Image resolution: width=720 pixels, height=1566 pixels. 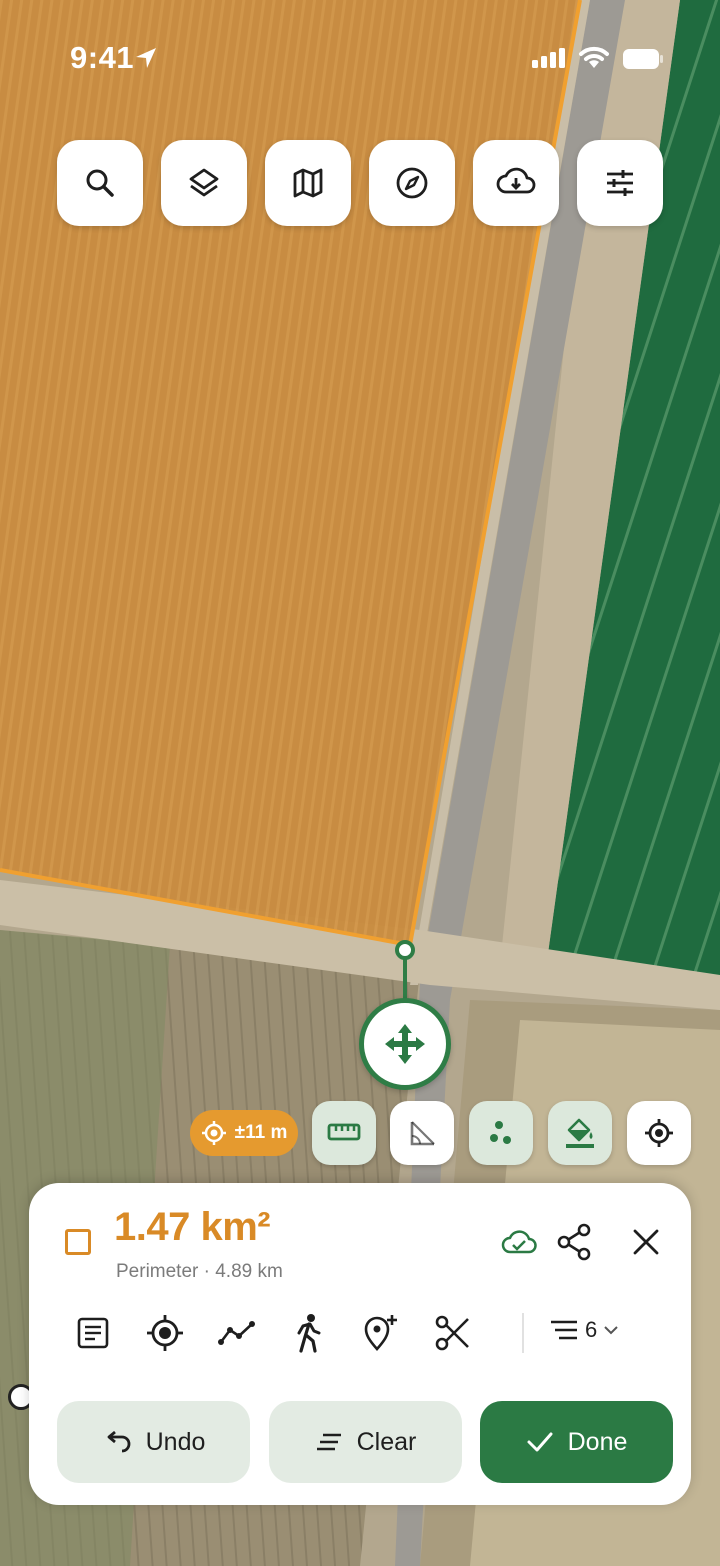 I want to click on vertex-count-dropdown: 6, so click(x=584, y=1330).